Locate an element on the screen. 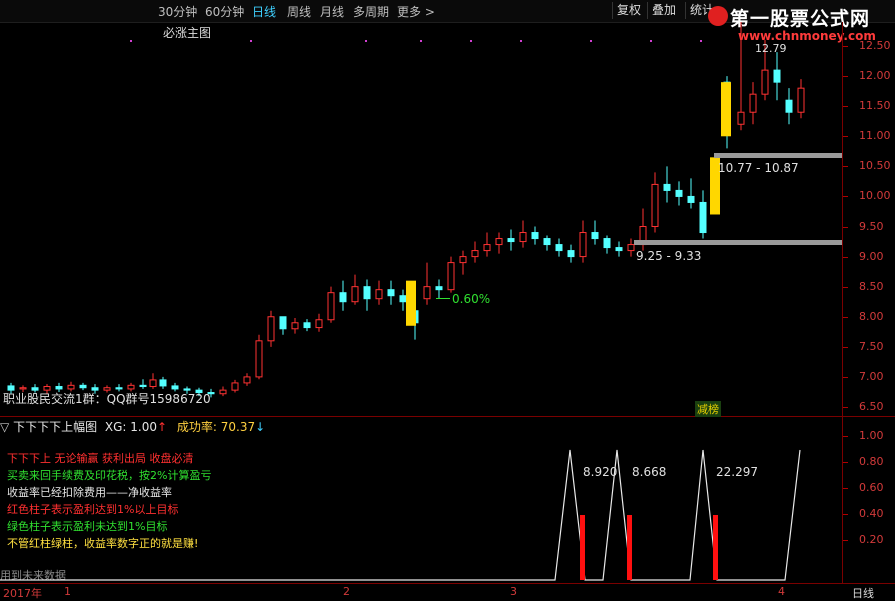 The width and height of the screenshot is (895, 601). price-tick-label: 6.50 is located at coordinates (871, 406).